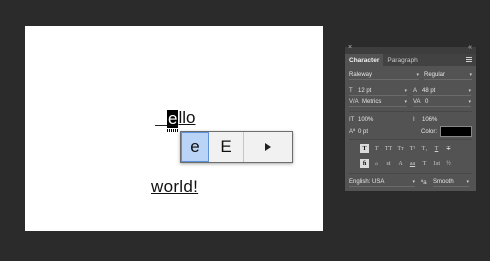 The width and height of the screenshot is (490, 261). What do you see at coordinates (364, 60) in the screenshot?
I see `tab-character: Character` at bounding box center [364, 60].